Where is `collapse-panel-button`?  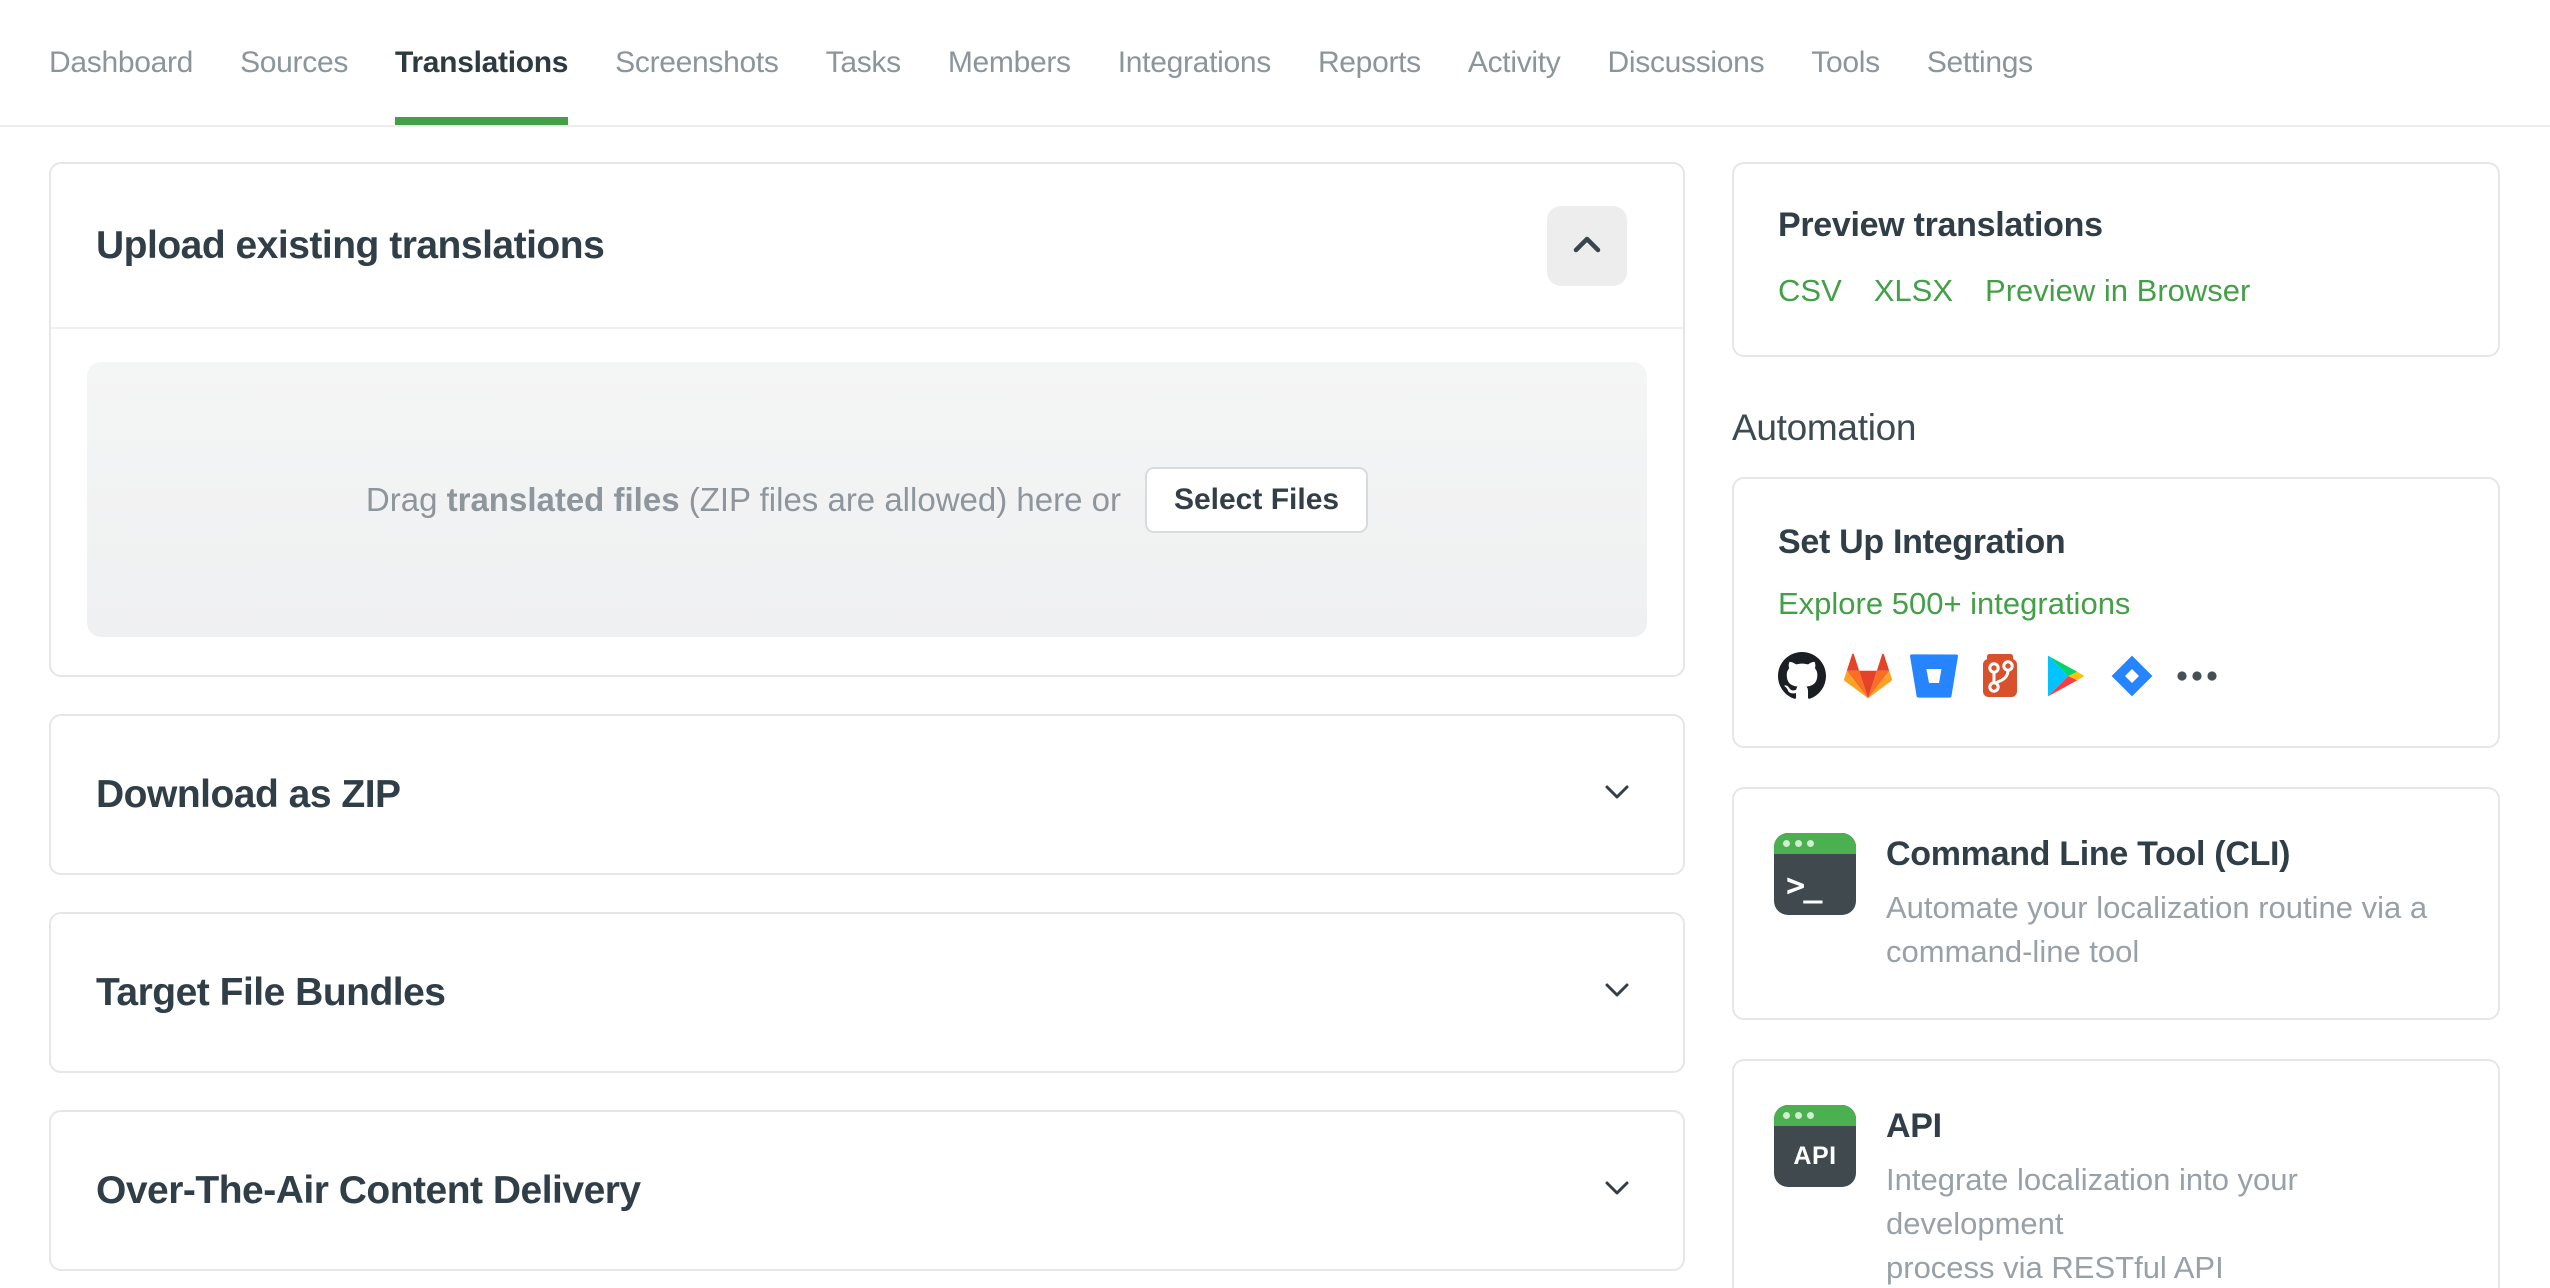
collapse-panel-button is located at coordinates (1587, 245).